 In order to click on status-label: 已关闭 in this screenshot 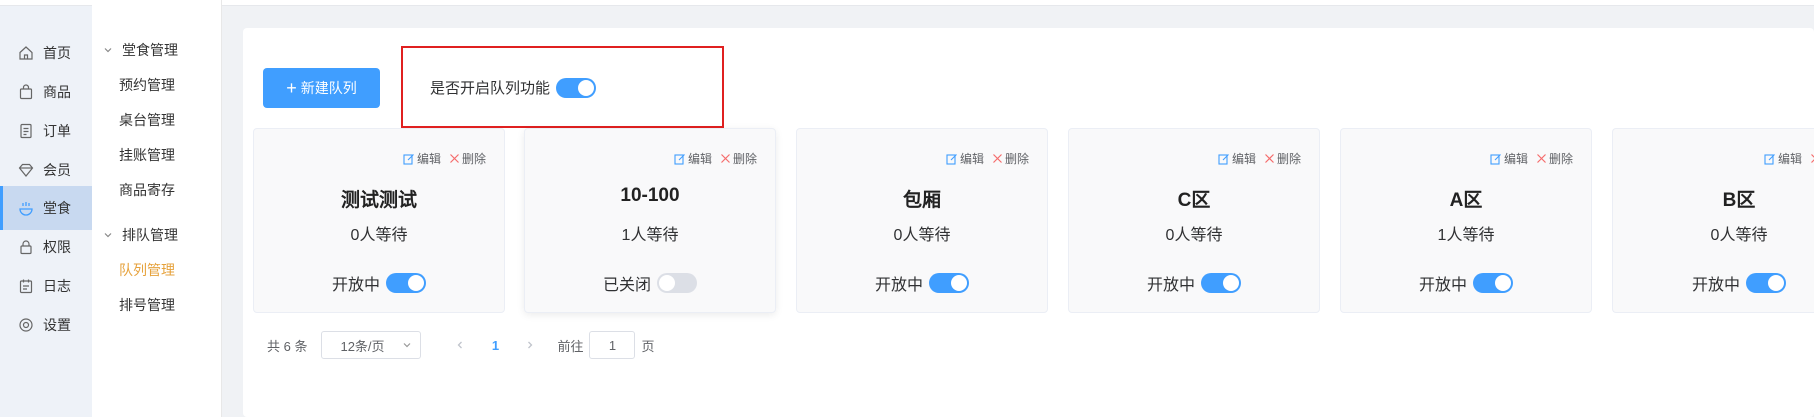, I will do `click(626, 285)`.